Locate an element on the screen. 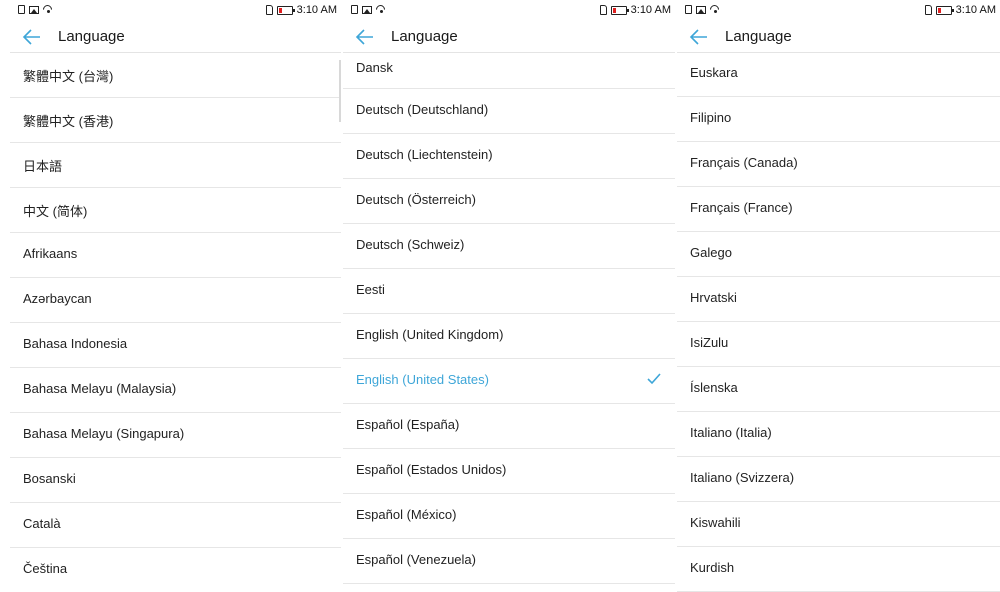 The height and width of the screenshot is (592, 1000). language-item-label: Deutsch (Deutschland) is located at coordinates (422, 109).